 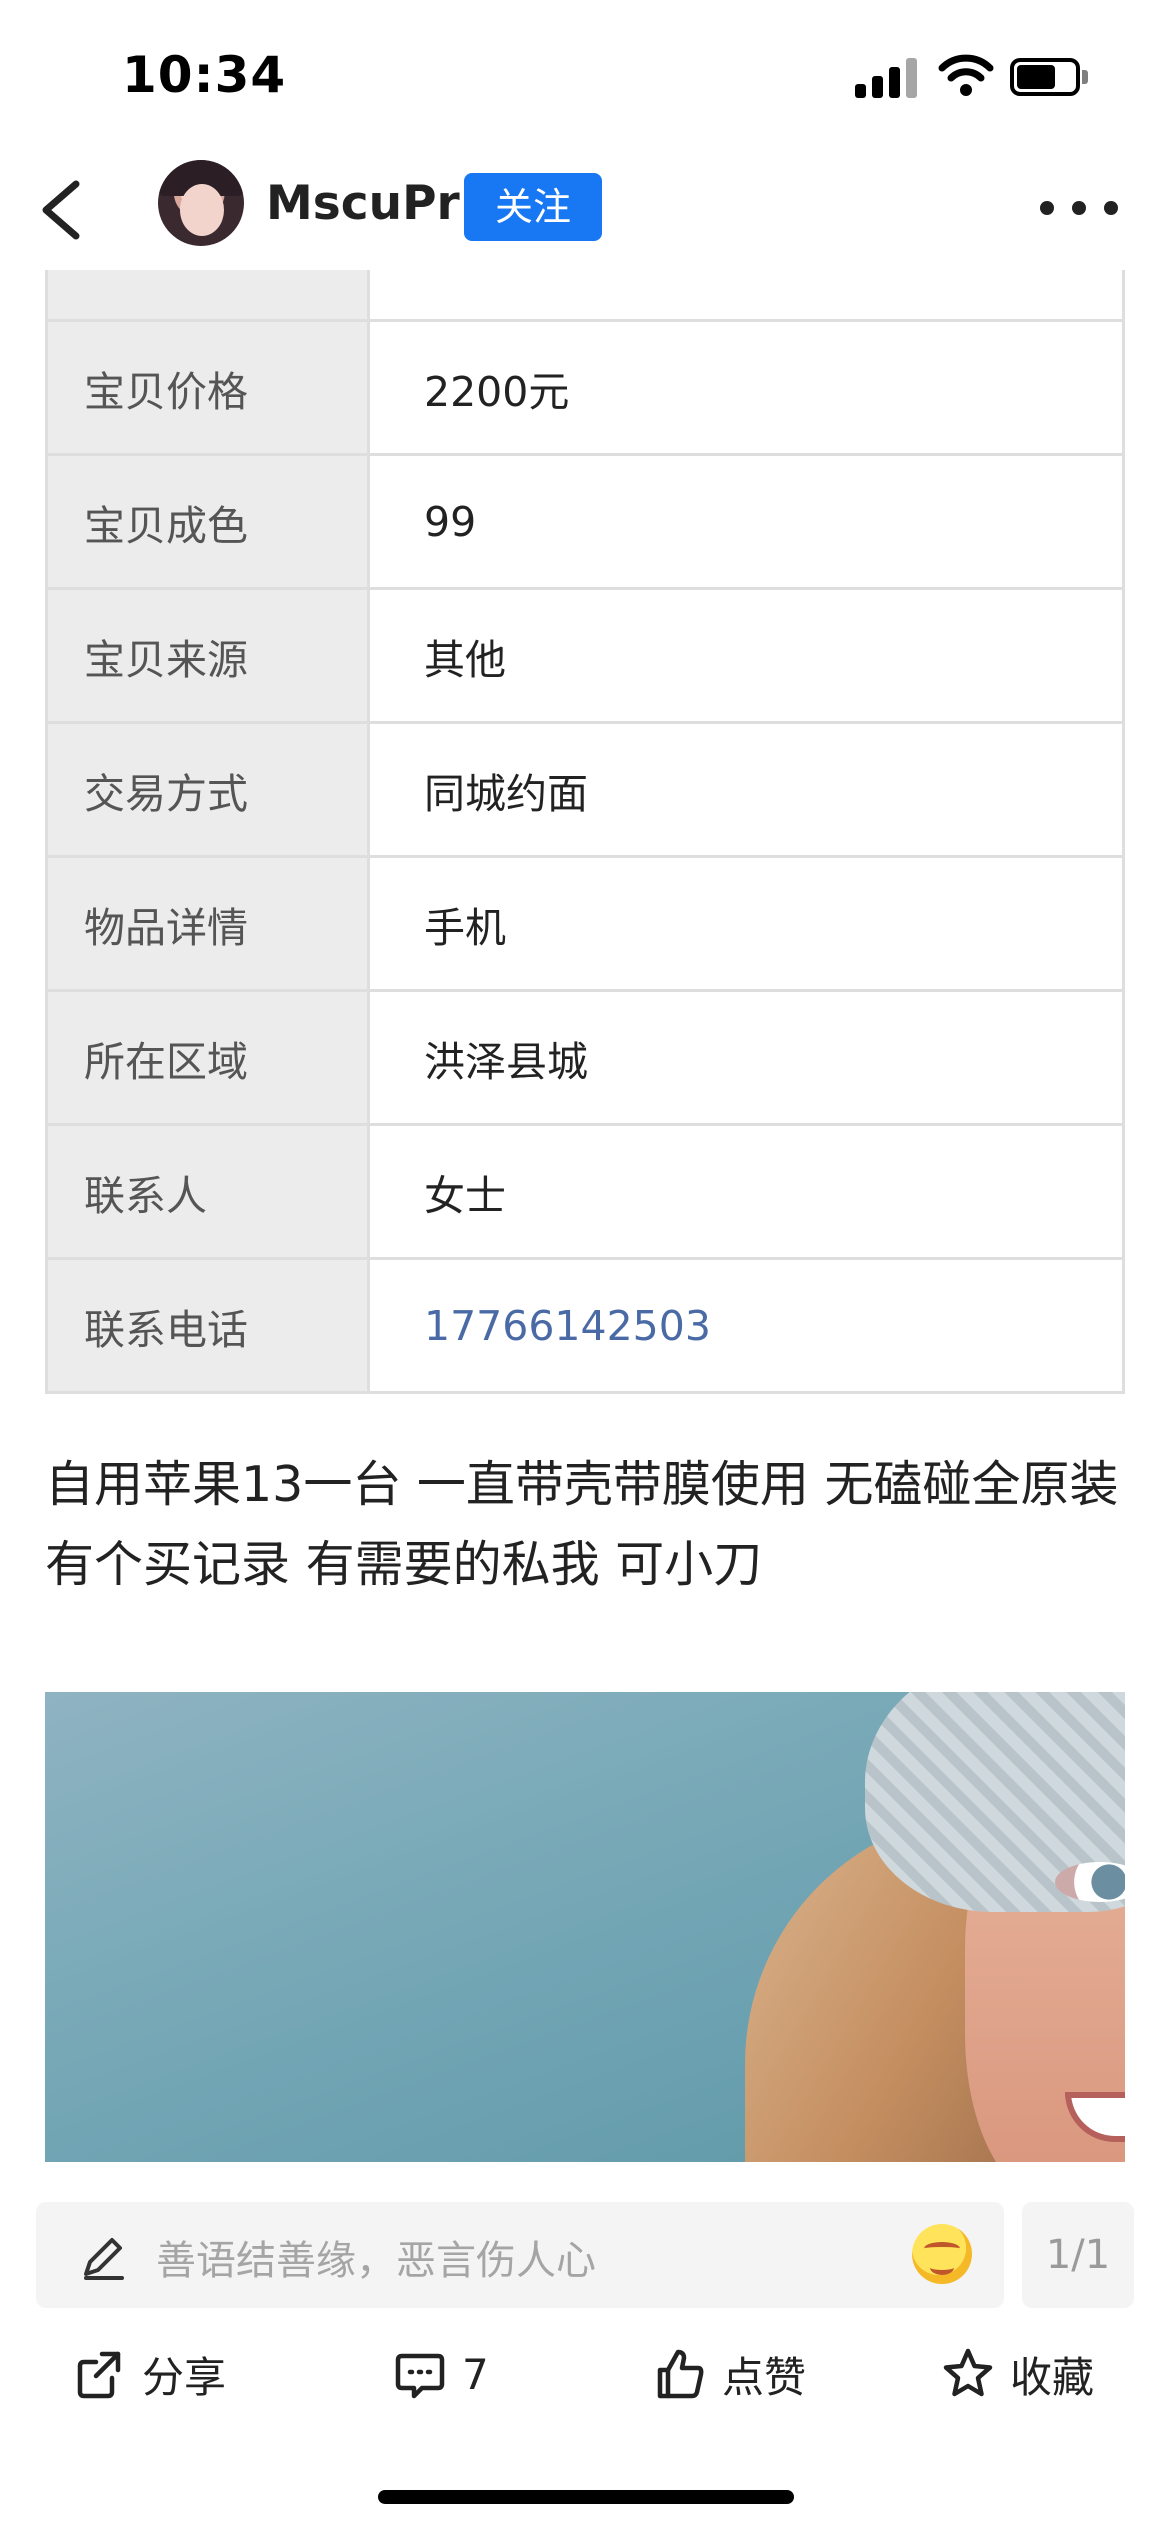 What do you see at coordinates (209, 655) in the screenshot?
I see `table-key: 宝贝来源` at bounding box center [209, 655].